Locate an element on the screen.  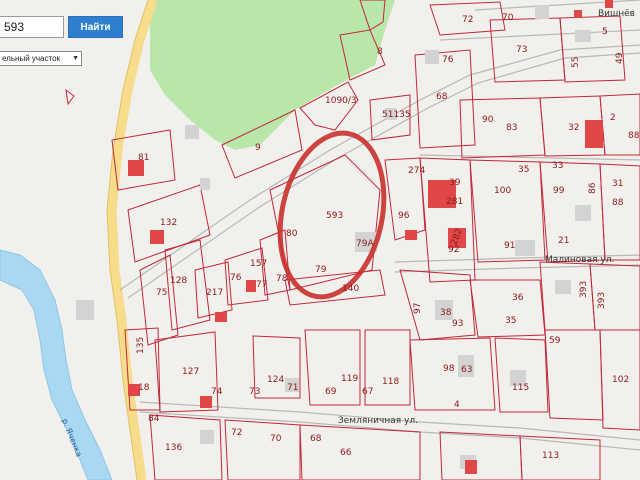
plot-label: 115 is located at coordinates (520, 388).